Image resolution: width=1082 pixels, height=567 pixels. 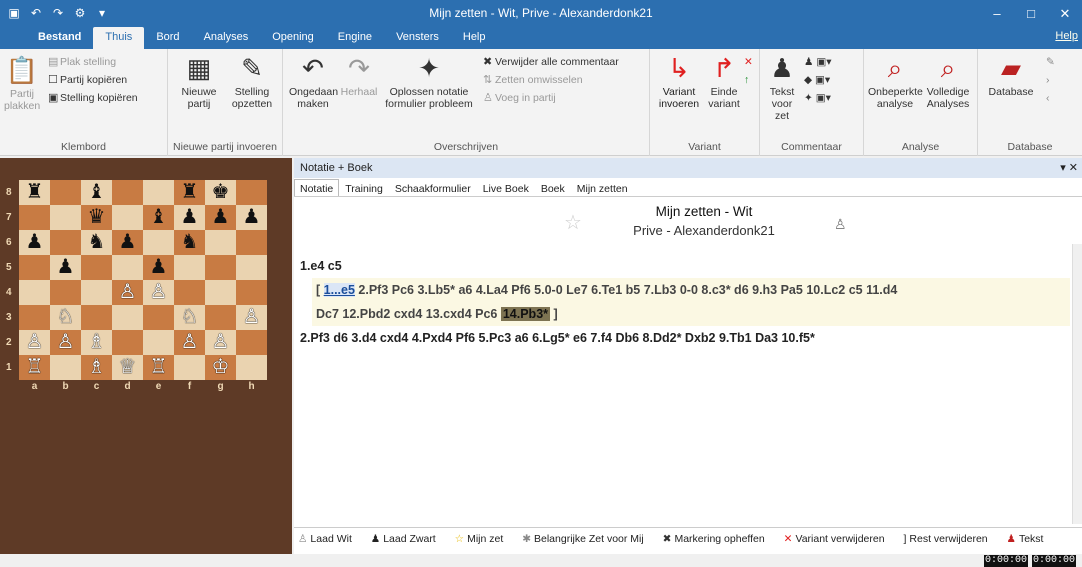 What do you see at coordinates (226, 38) in the screenshot?
I see `tab-analyses: Analyses` at bounding box center [226, 38].